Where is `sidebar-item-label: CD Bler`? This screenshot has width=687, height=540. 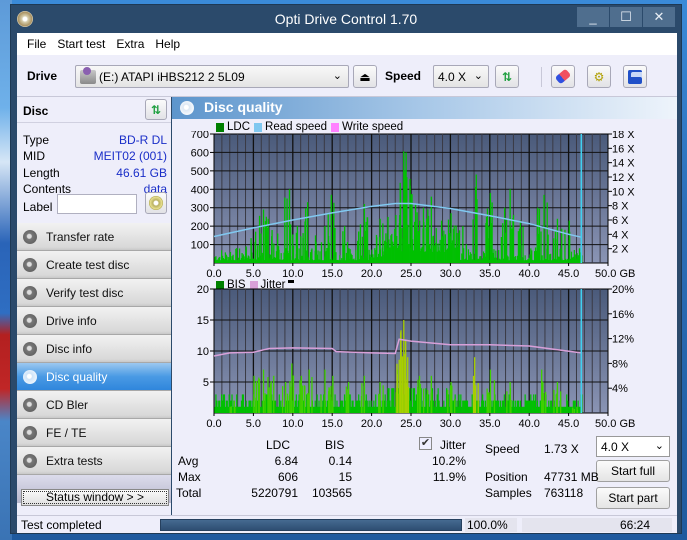 sidebar-item-label: CD Bler is located at coordinates (67, 404).